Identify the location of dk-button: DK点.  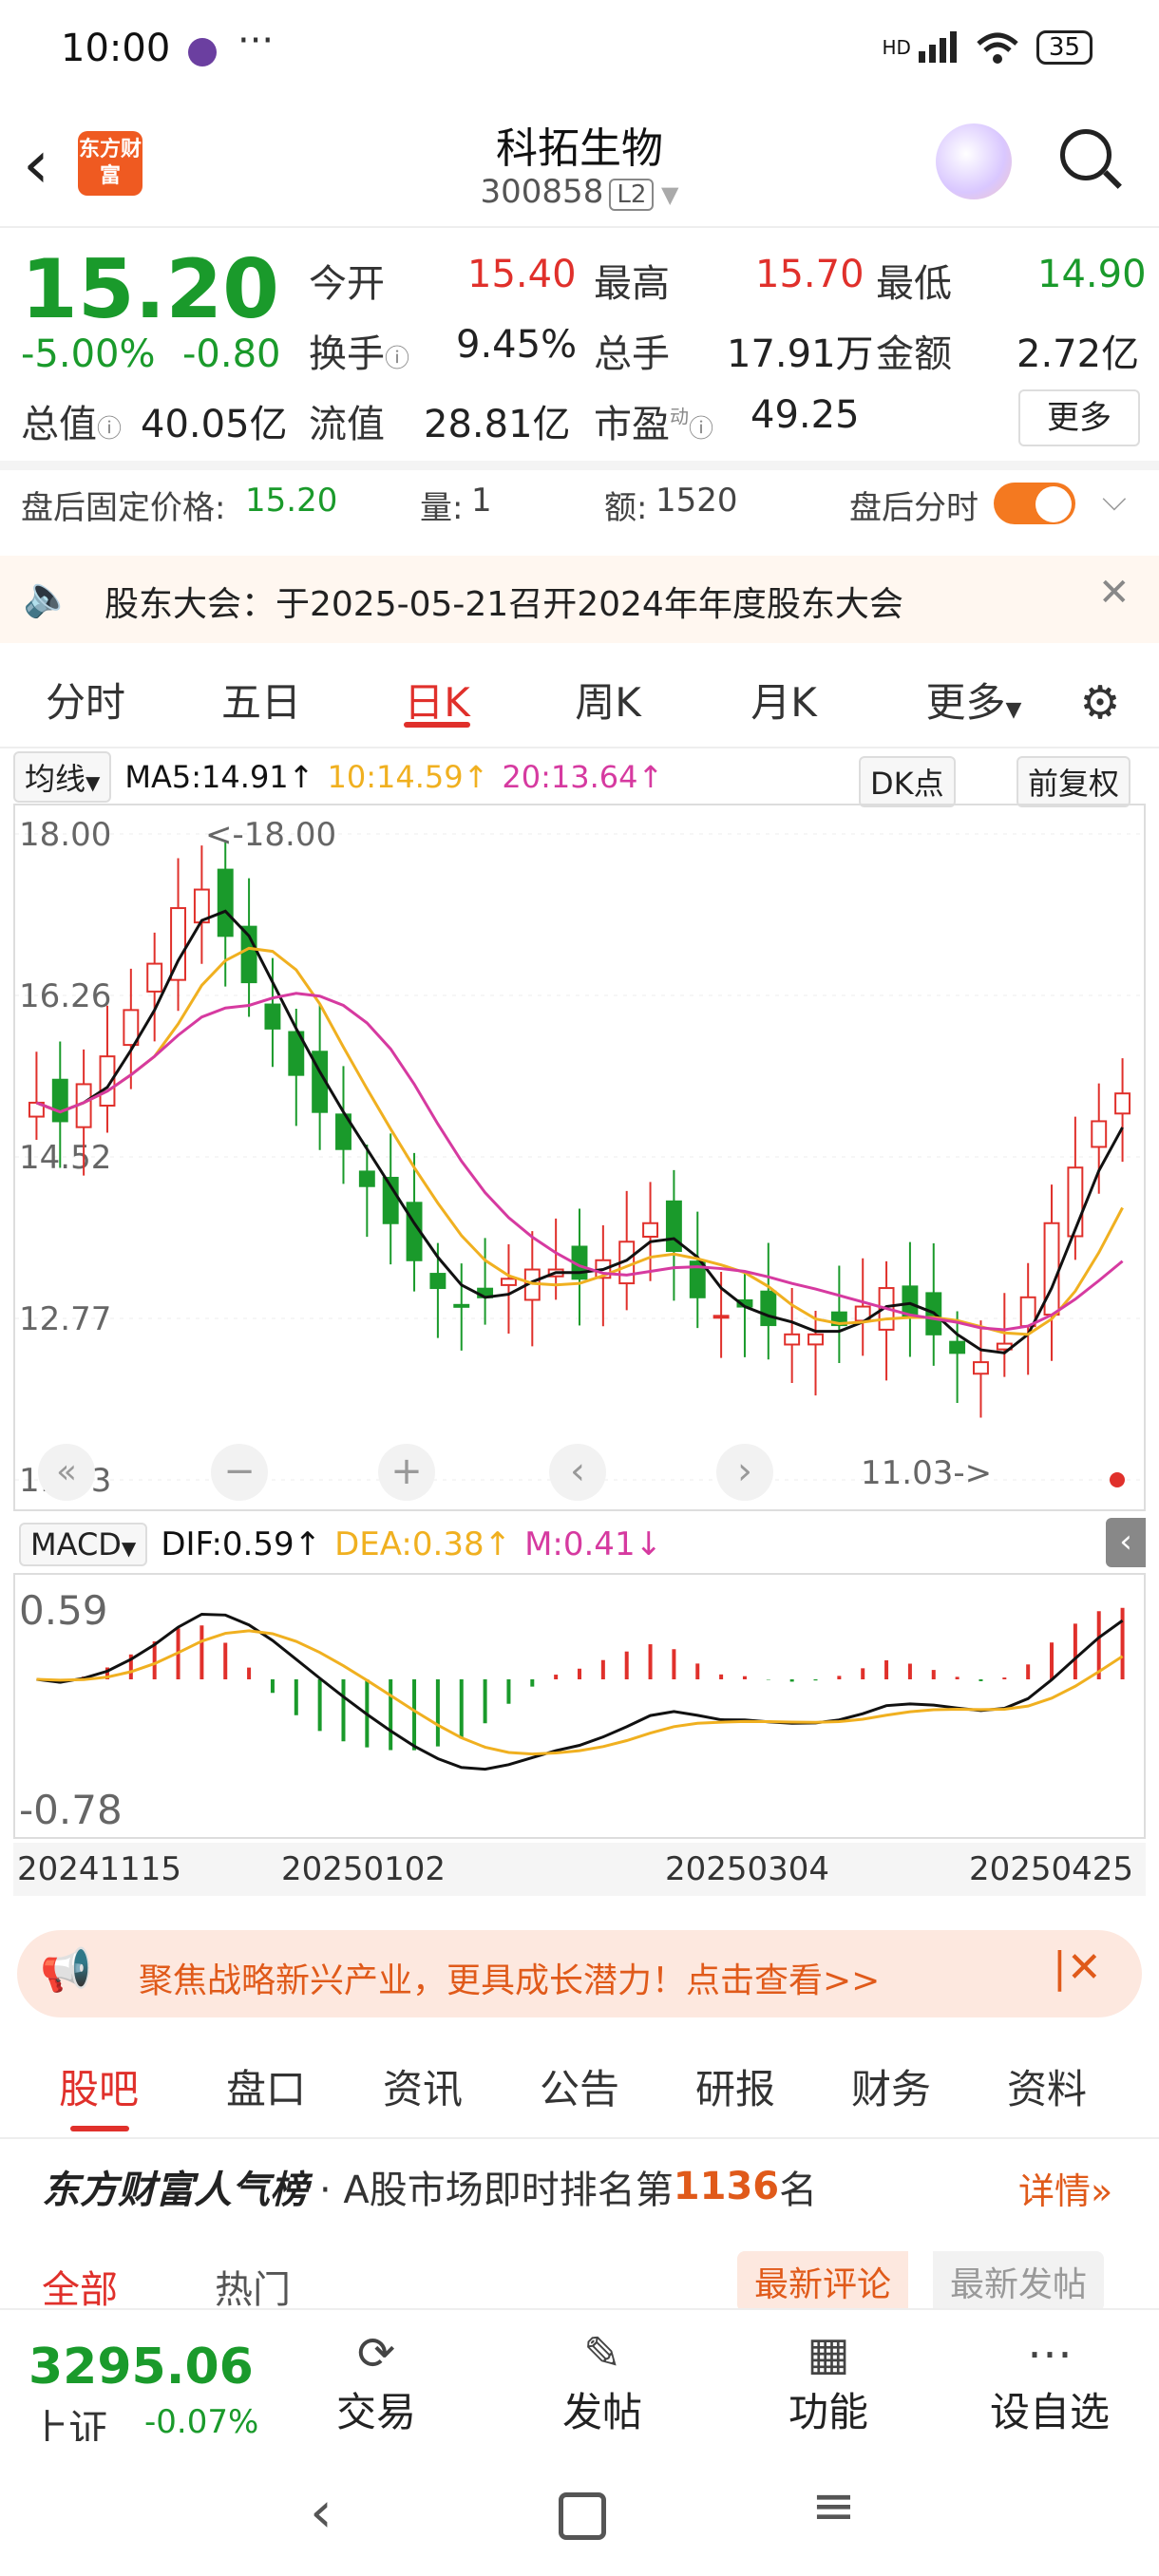
(907, 781).